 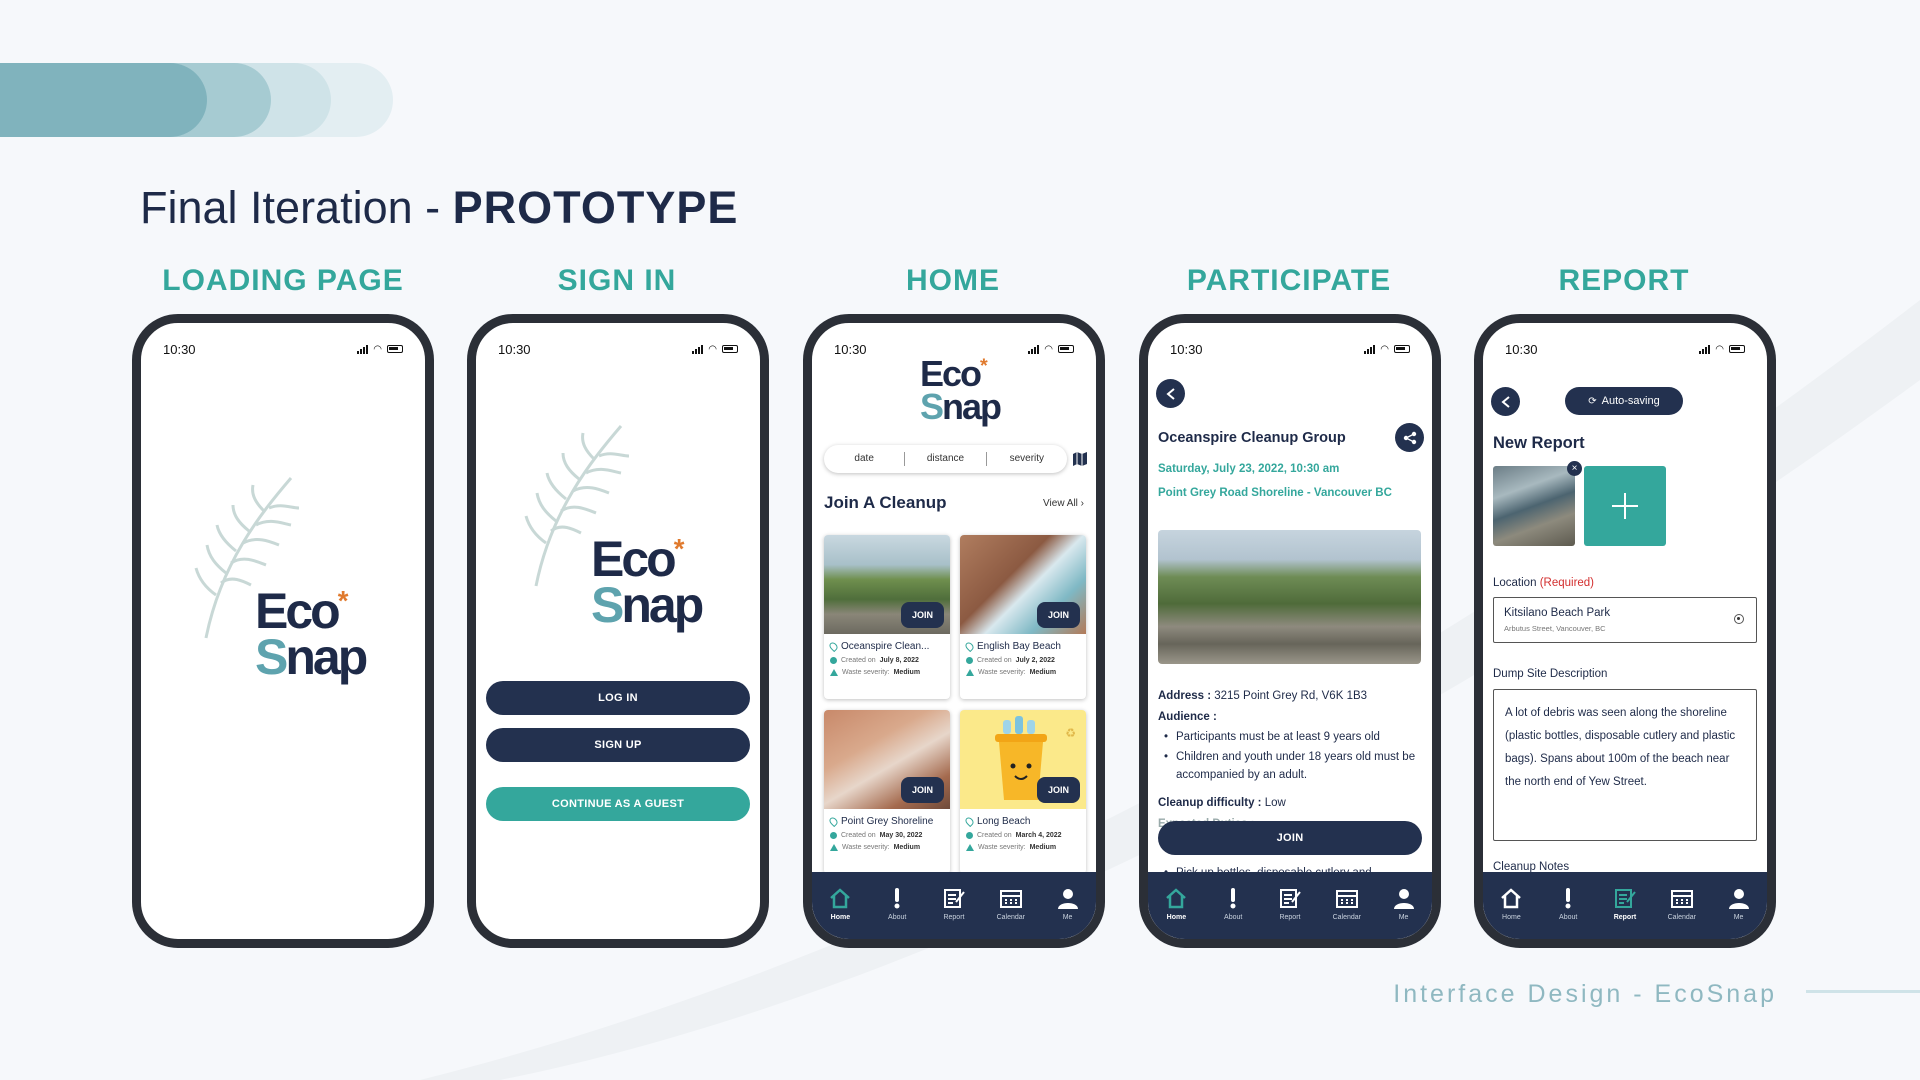 I want to click on bottom-nav: Home About Report Calendar Me, so click(x=1290, y=905).